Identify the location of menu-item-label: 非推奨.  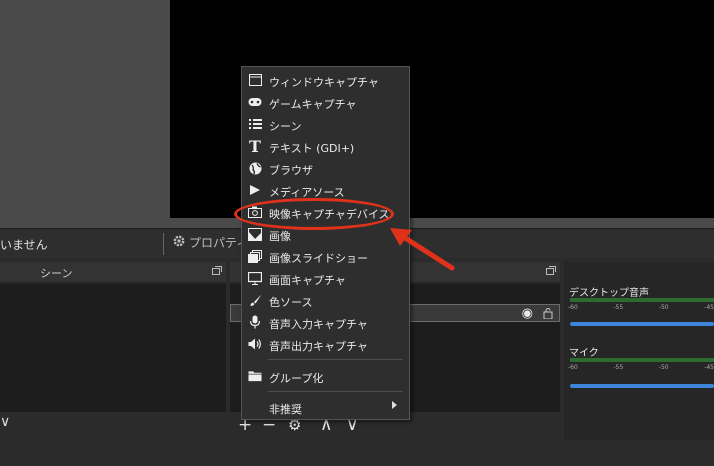
(285, 409).